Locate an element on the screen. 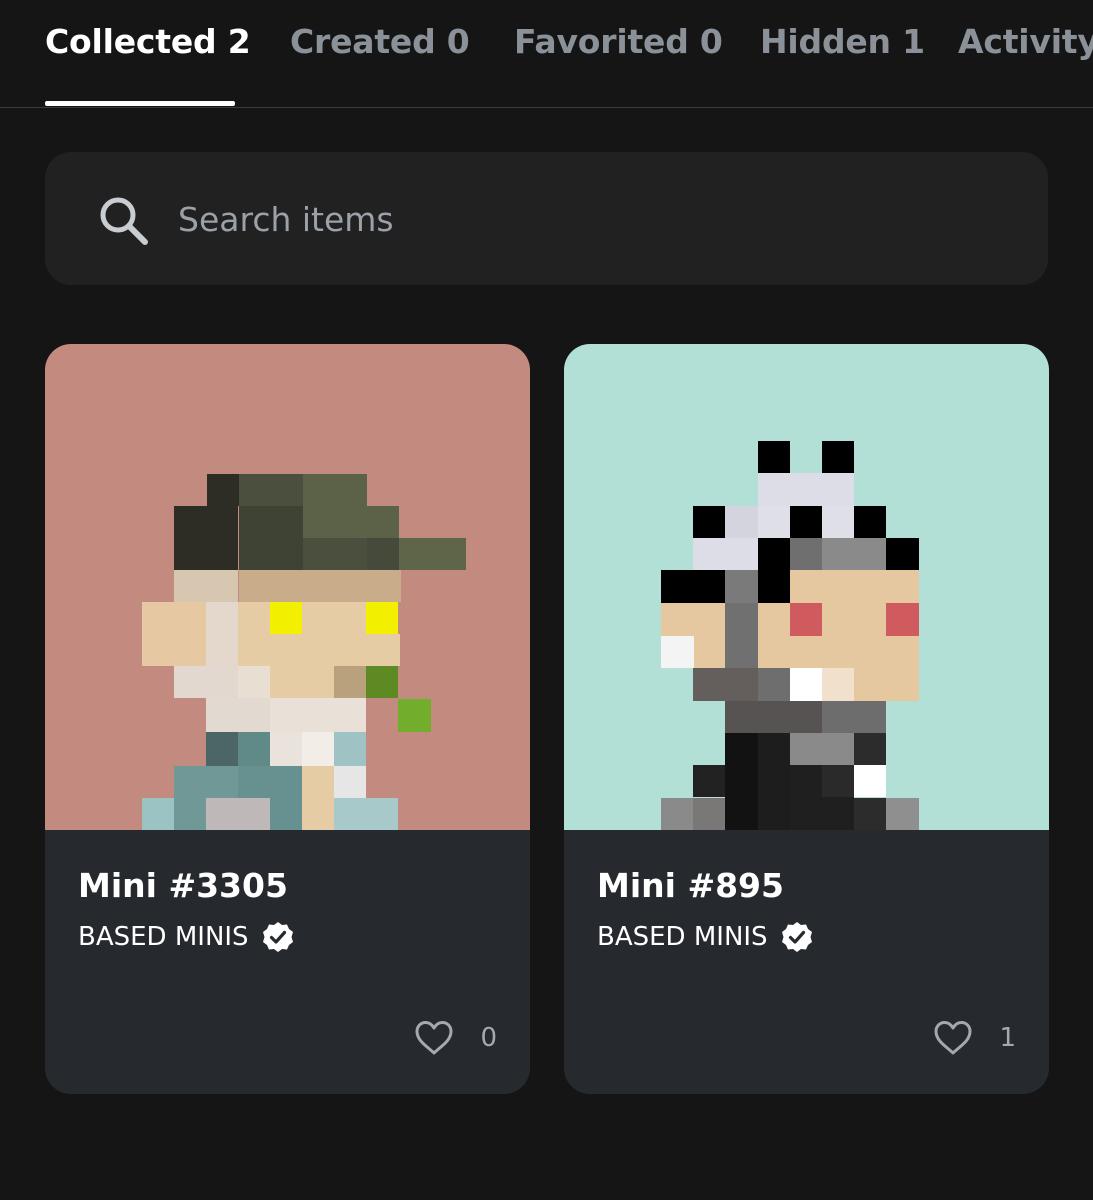 This screenshot has height=1200, width=1093. search-icon is located at coordinates (123, 220).